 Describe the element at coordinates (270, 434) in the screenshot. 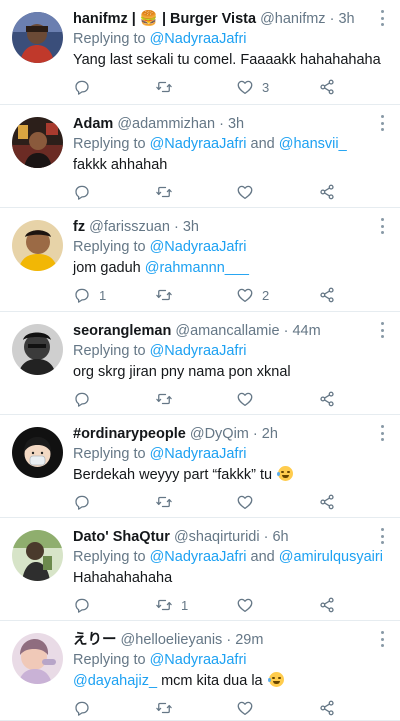

I see `timestamp: 2h` at that location.